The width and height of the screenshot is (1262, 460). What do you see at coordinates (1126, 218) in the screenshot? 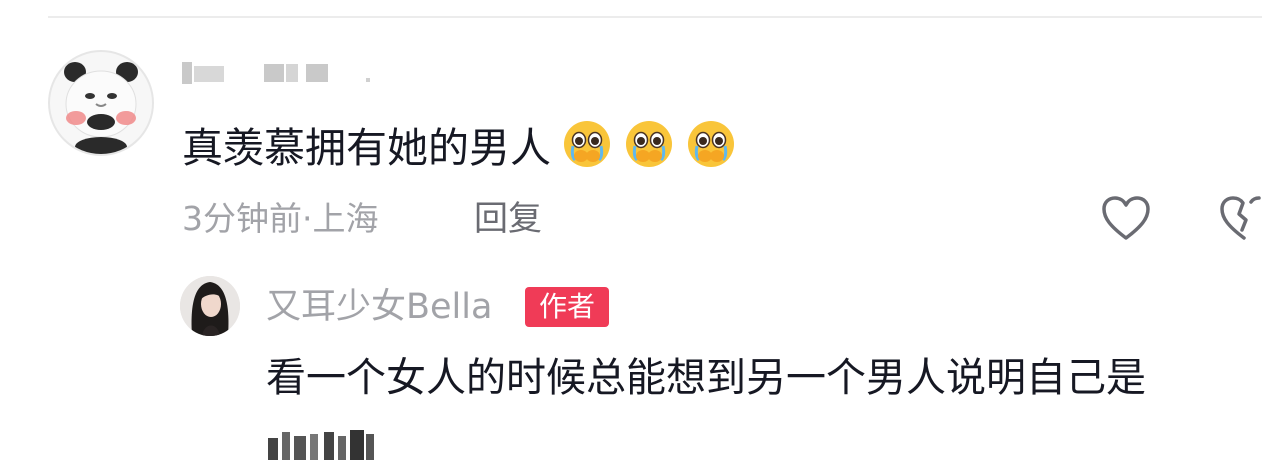
I see `heart-icon` at bounding box center [1126, 218].